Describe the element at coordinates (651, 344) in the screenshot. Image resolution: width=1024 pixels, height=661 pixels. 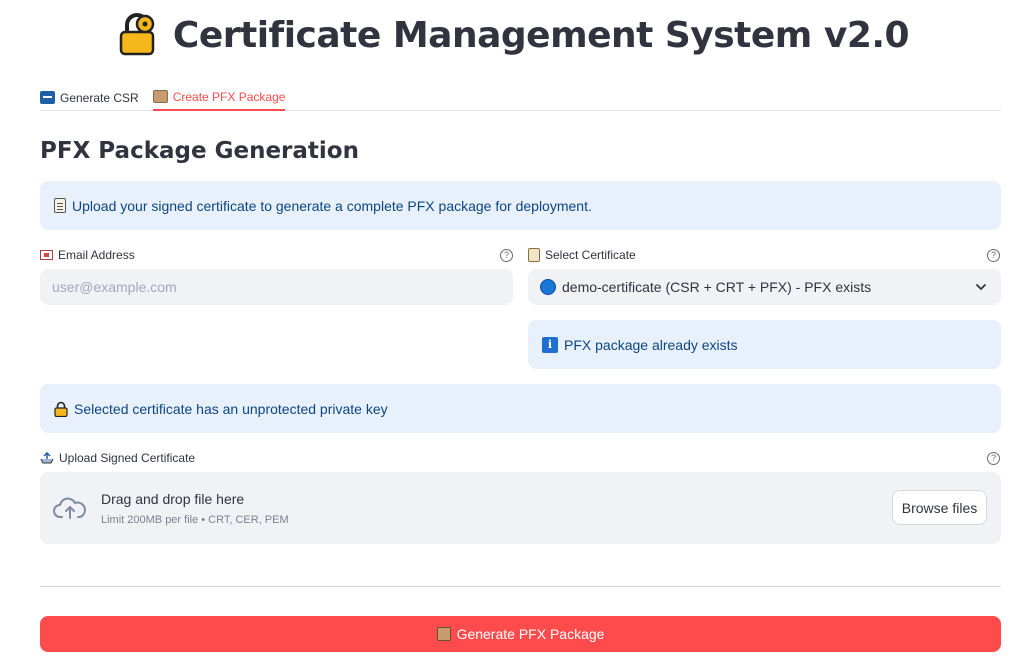
I see `pfx-exists-text: PFX package already exists` at that location.